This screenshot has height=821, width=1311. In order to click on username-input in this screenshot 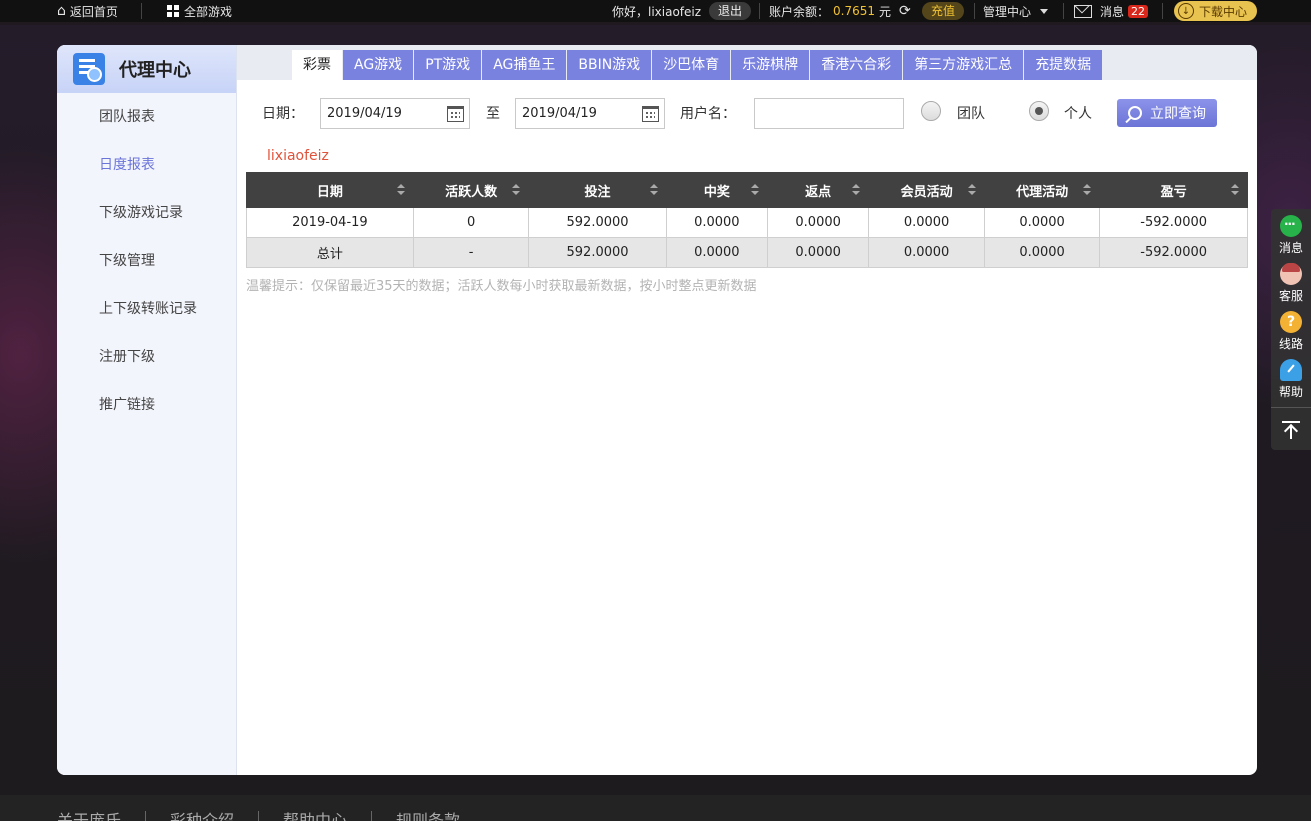, I will do `click(829, 113)`.